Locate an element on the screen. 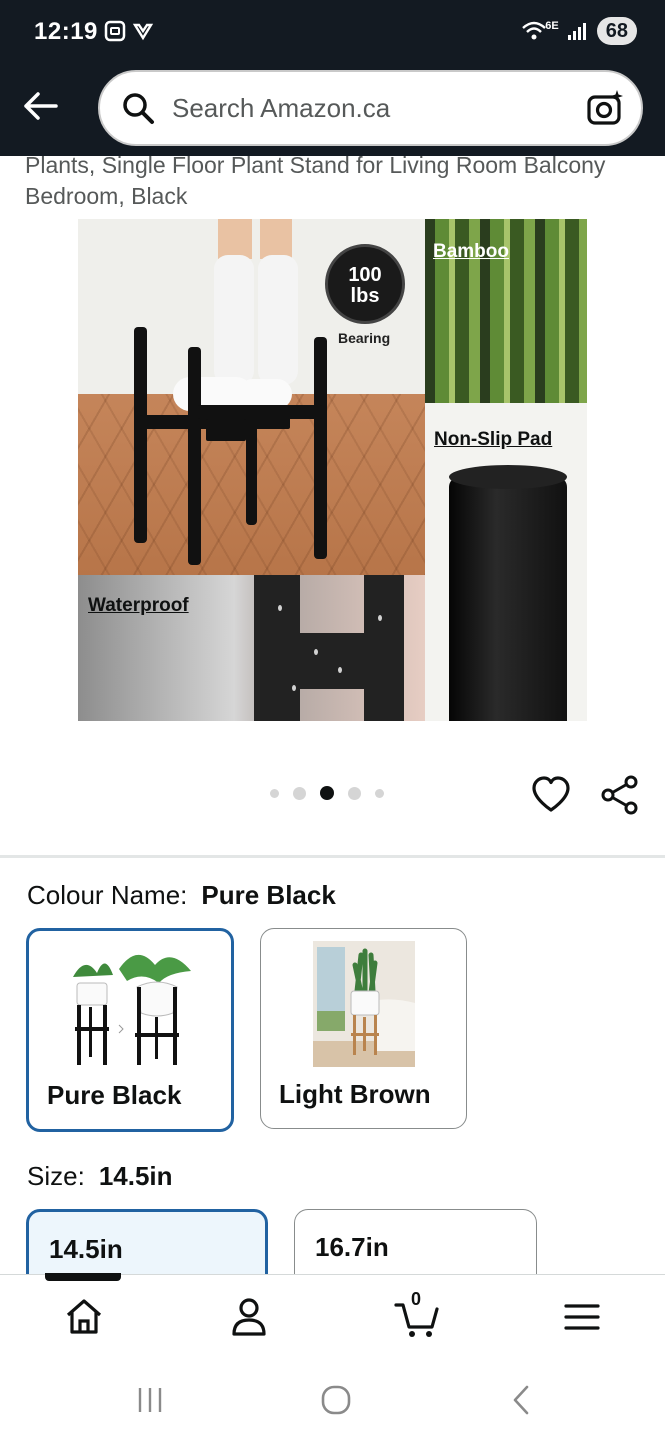 Image resolution: width=665 pixels, height=1440 pixels. account-icon is located at coordinates (249, 1317).